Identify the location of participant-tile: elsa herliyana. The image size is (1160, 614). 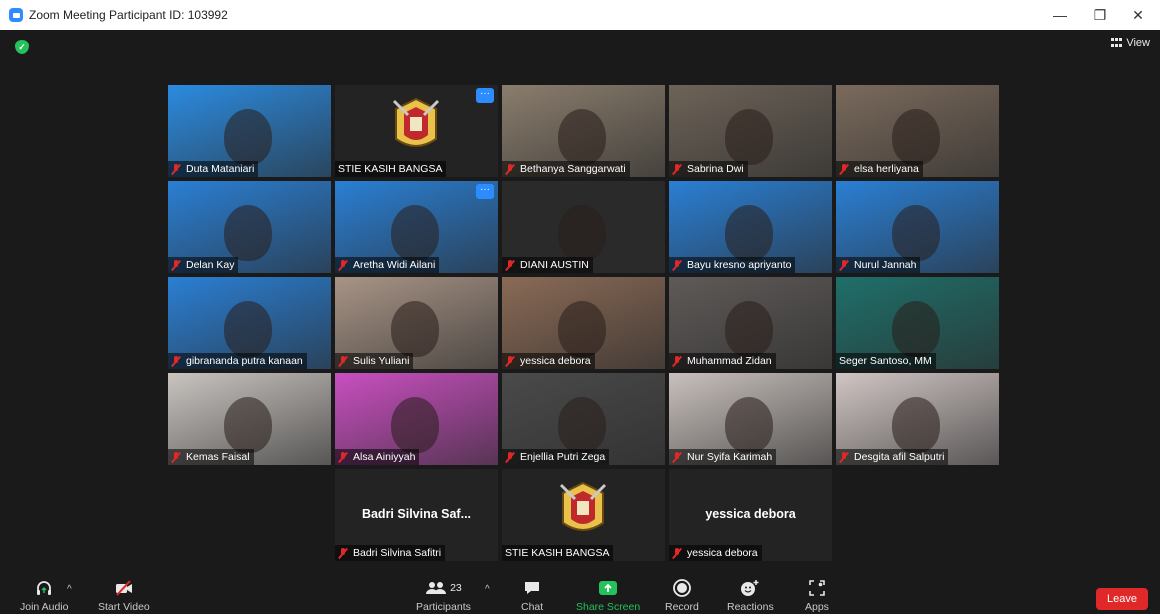
(917, 131).